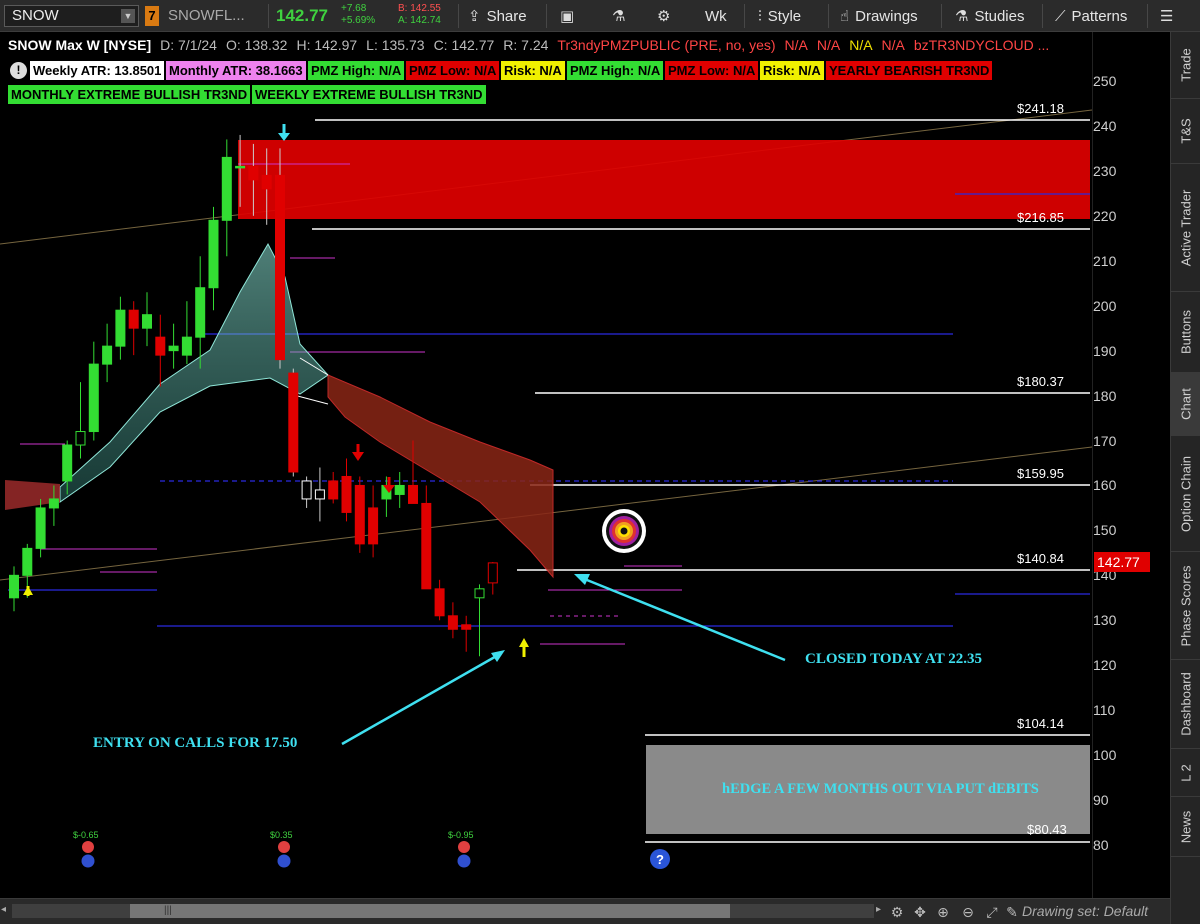 This screenshot has height=924, width=1200. What do you see at coordinates (188, 45) in the screenshot?
I see `bar-date: D: 7/1/24` at bounding box center [188, 45].